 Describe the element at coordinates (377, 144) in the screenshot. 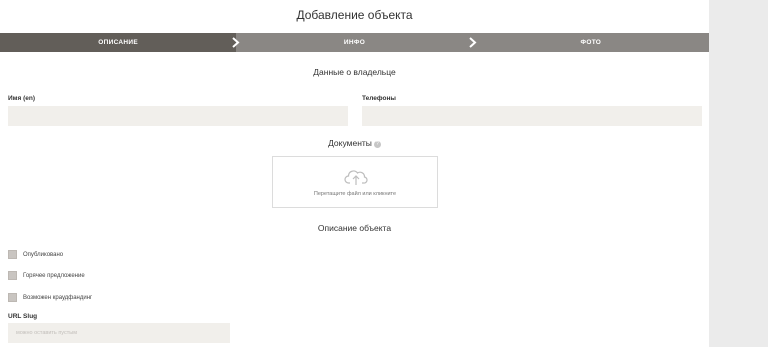

I see `help-icon: ?` at that location.